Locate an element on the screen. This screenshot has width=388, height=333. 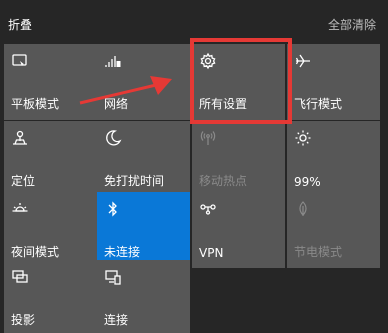
tile-night-light: 夜间模式 is located at coordinates (50, 230).